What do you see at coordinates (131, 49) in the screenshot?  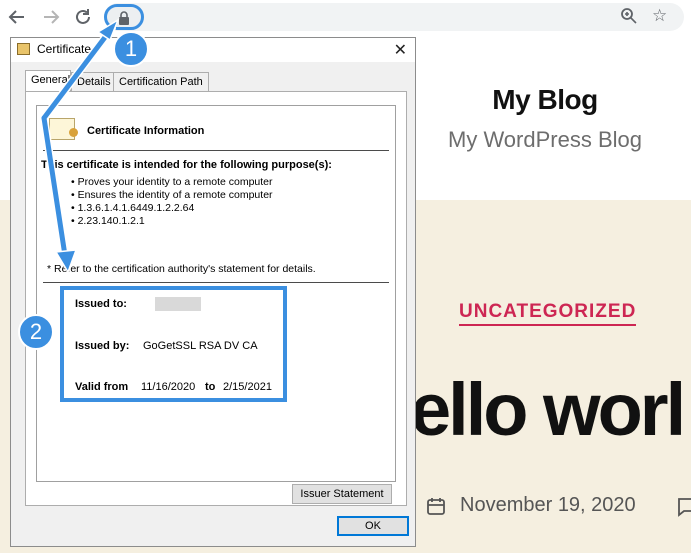 I see `step-marker-1: 1` at bounding box center [131, 49].